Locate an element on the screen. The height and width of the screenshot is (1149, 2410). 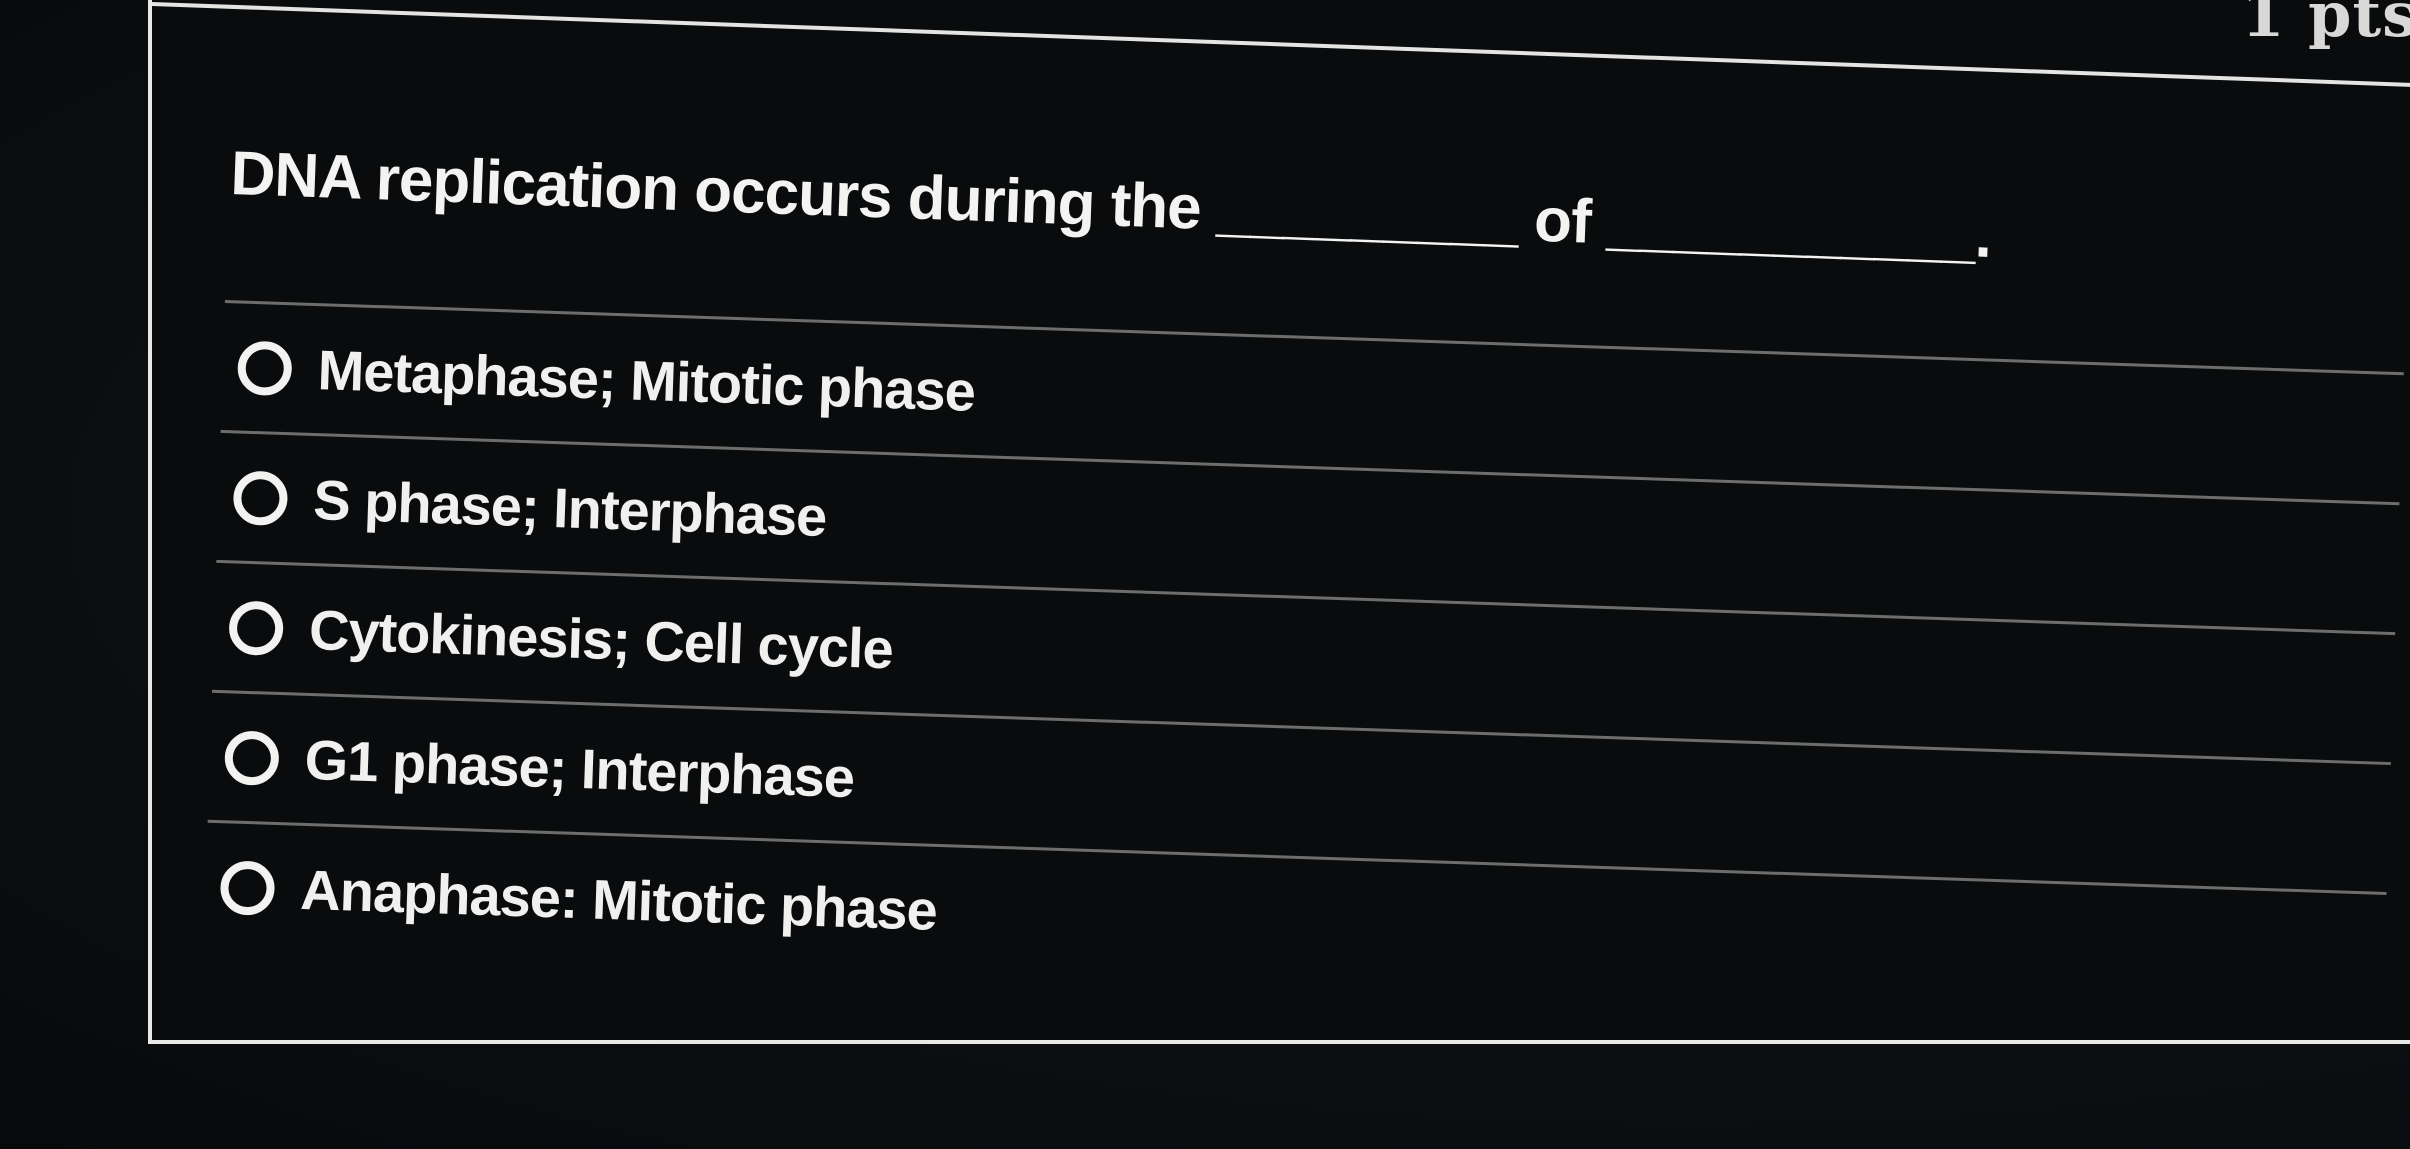
answer-label: Anaphase: Mitotic phase is located at coordinates (618, 899).